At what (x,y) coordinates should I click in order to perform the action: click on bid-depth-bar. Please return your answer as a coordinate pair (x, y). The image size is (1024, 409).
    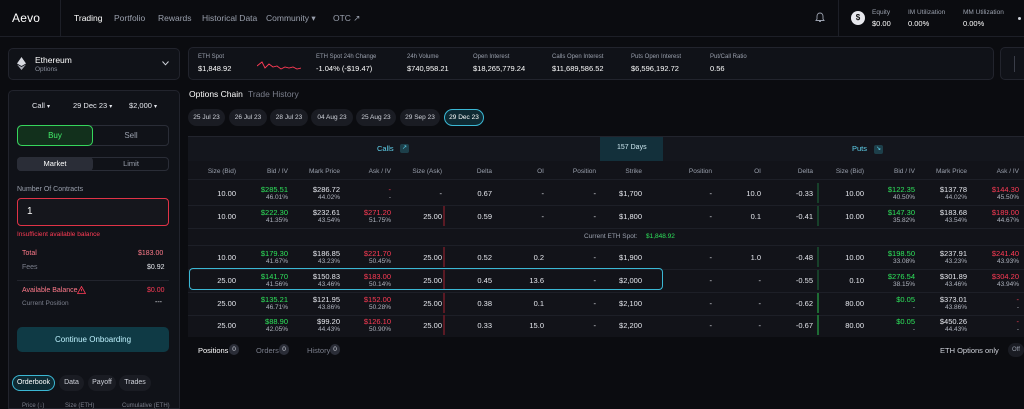
    Looking at the image, I should click on (818, 280).